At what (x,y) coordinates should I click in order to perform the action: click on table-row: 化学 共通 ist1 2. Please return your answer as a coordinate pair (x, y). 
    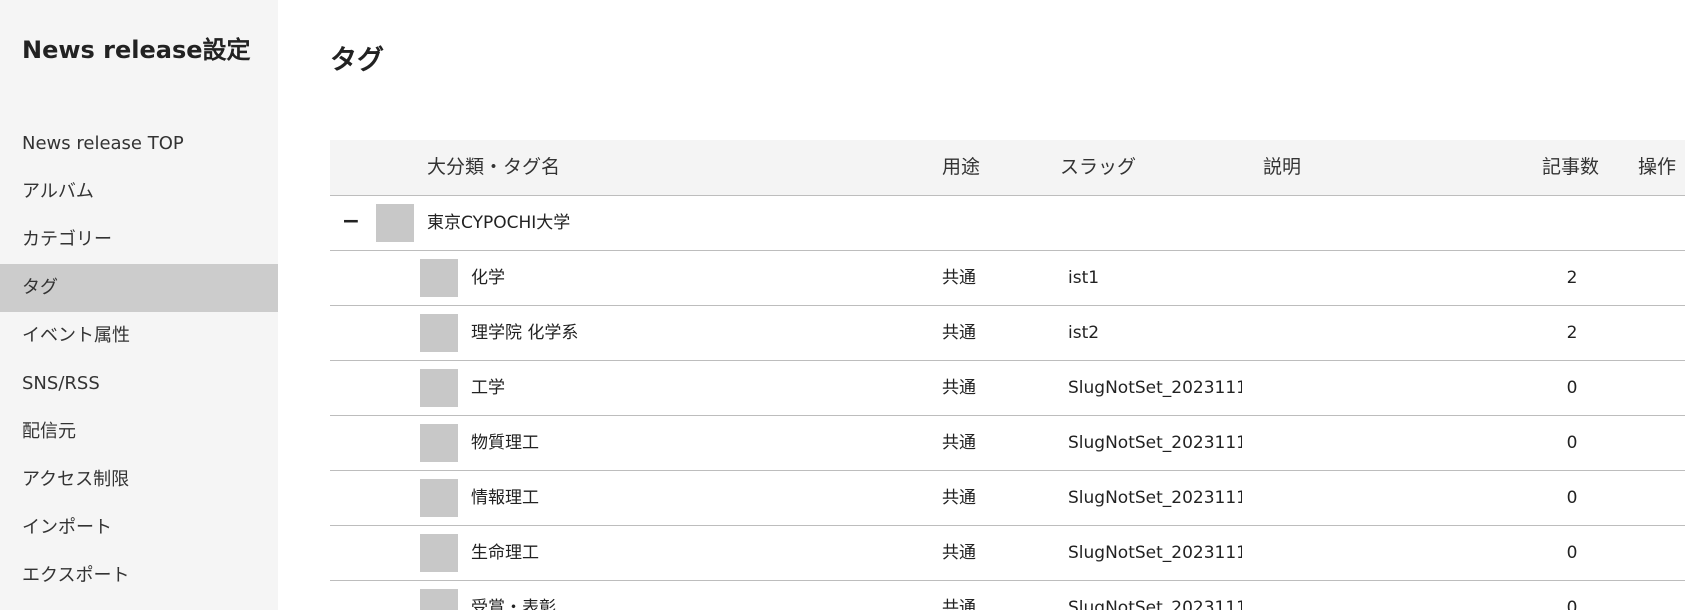
    Looking at the image, I should click on (1007, 278).